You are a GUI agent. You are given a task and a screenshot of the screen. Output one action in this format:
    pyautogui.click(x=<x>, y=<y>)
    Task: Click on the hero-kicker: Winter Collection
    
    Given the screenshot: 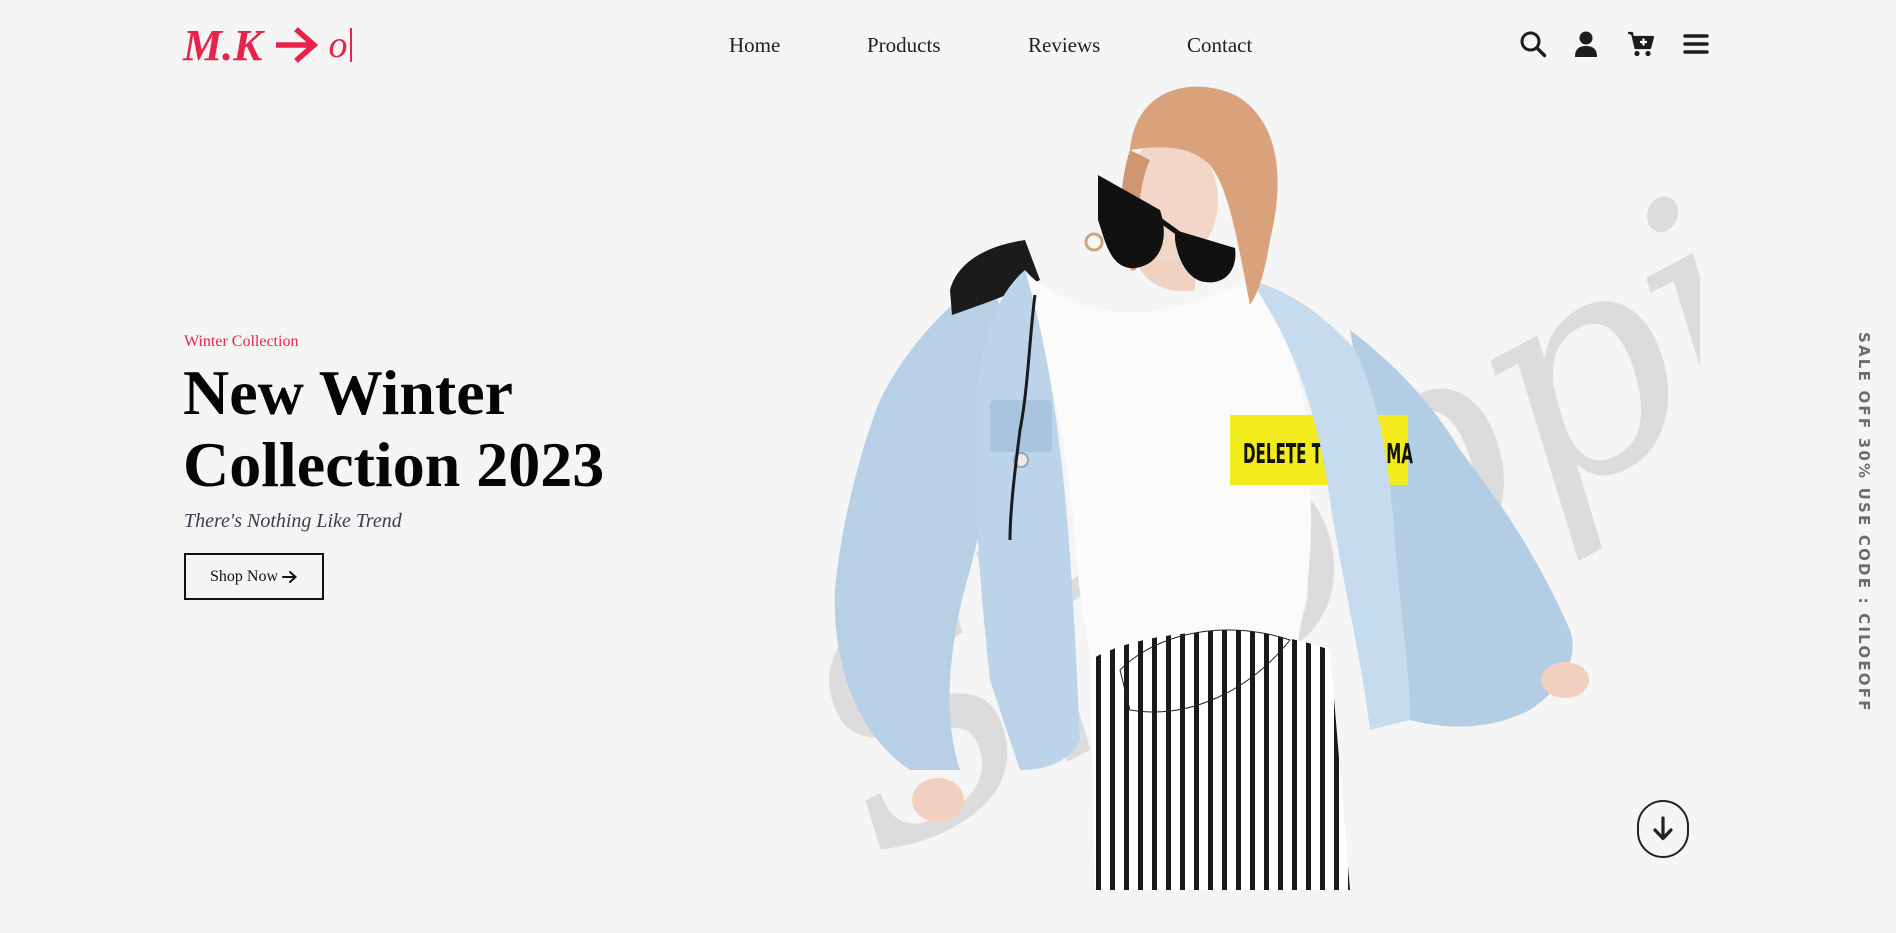 What is the action you would take?
    pyautogui.click(x=241, y=341)
    